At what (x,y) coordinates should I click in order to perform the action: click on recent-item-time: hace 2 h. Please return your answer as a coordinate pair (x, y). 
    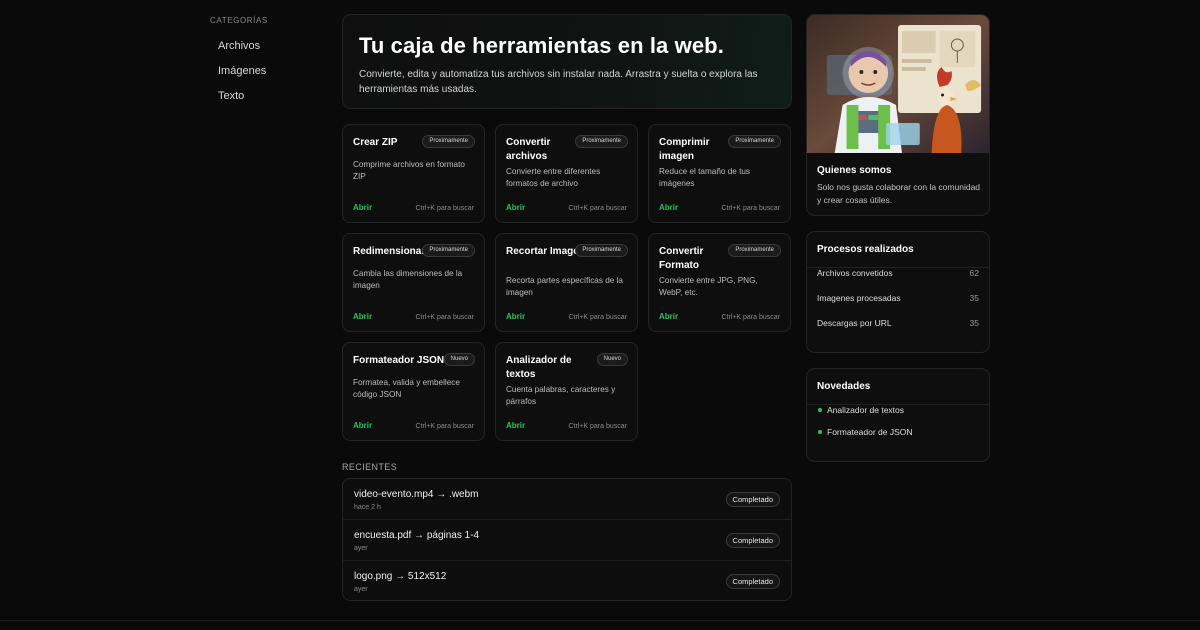
    Looking at the image, I should click on (367, 507).